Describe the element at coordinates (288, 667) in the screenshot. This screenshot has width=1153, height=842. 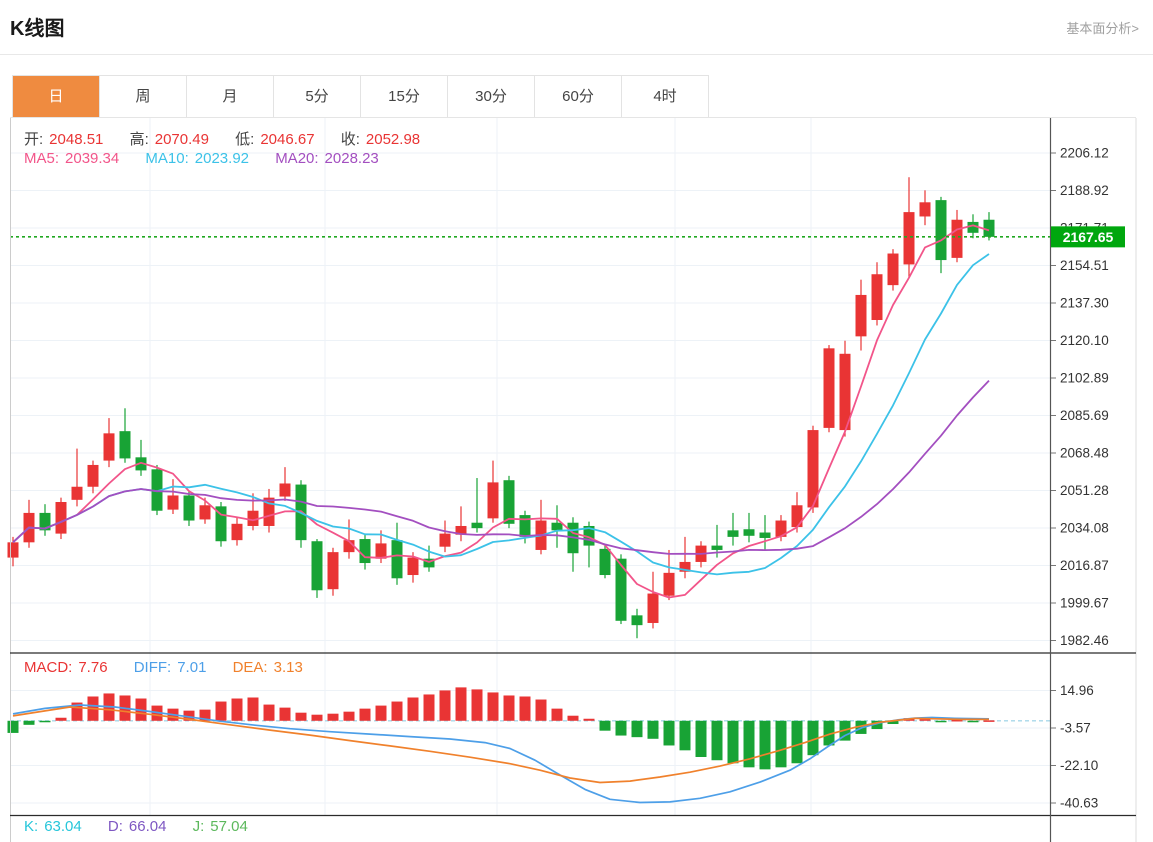
I see `dea-value: 3.13` at that location.